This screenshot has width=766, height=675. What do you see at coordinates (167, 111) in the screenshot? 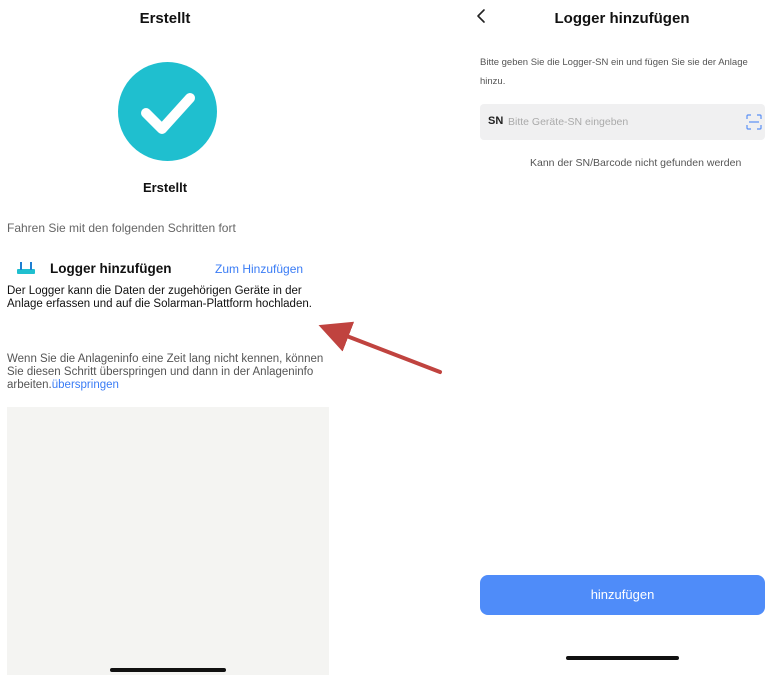
I see `success-check-icon` at bounding box center [167, 111].